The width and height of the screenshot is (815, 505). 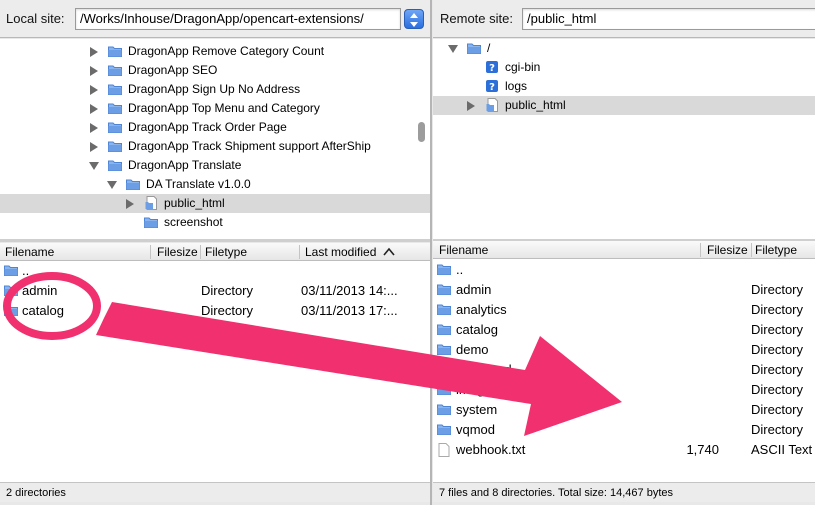 What do you see at coordinates (624, 67) in the screenshot?
I see `tree-item: ? cgi-bin` at bounding box center [624, 67].